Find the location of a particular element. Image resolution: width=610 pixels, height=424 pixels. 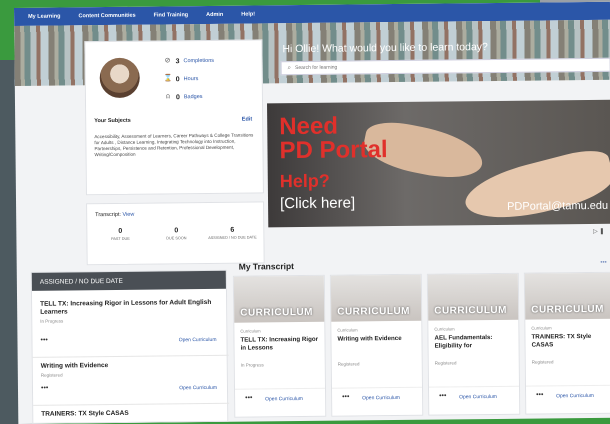

past-due-count: 0 PAST DUE is located at coordinates (120, 235).